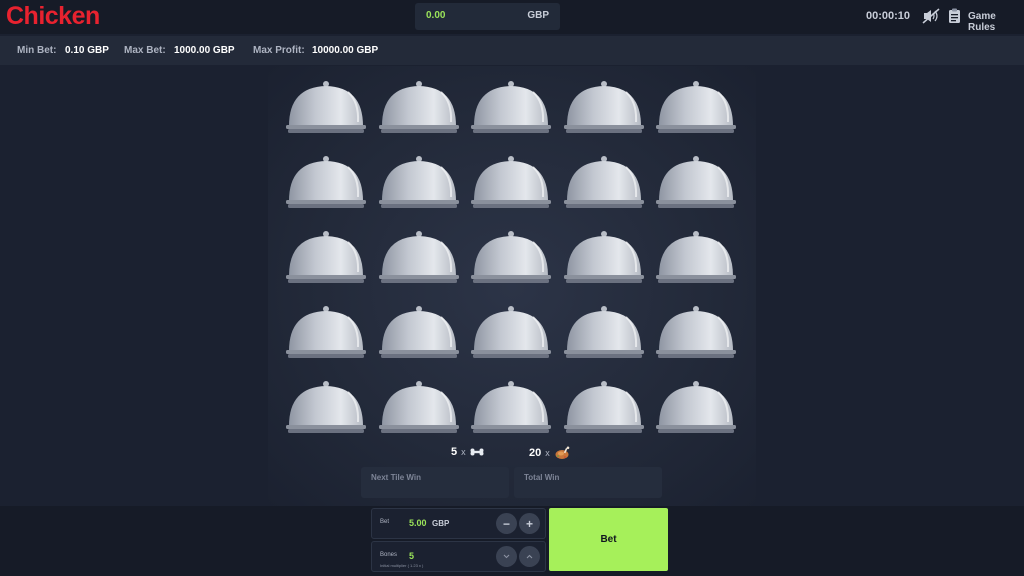 This screenshot has height=576, width=1024. I want to click on sound-muted-icon, so click(931, 16).